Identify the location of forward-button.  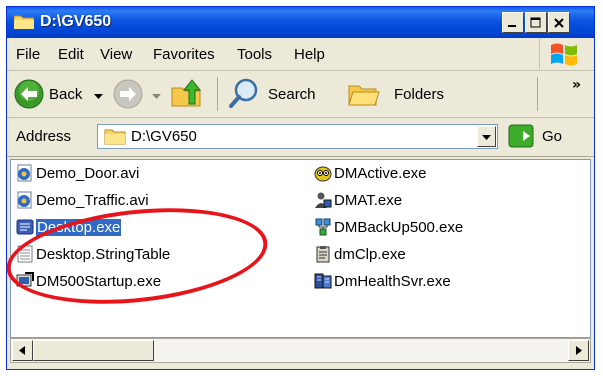
(139, 94).